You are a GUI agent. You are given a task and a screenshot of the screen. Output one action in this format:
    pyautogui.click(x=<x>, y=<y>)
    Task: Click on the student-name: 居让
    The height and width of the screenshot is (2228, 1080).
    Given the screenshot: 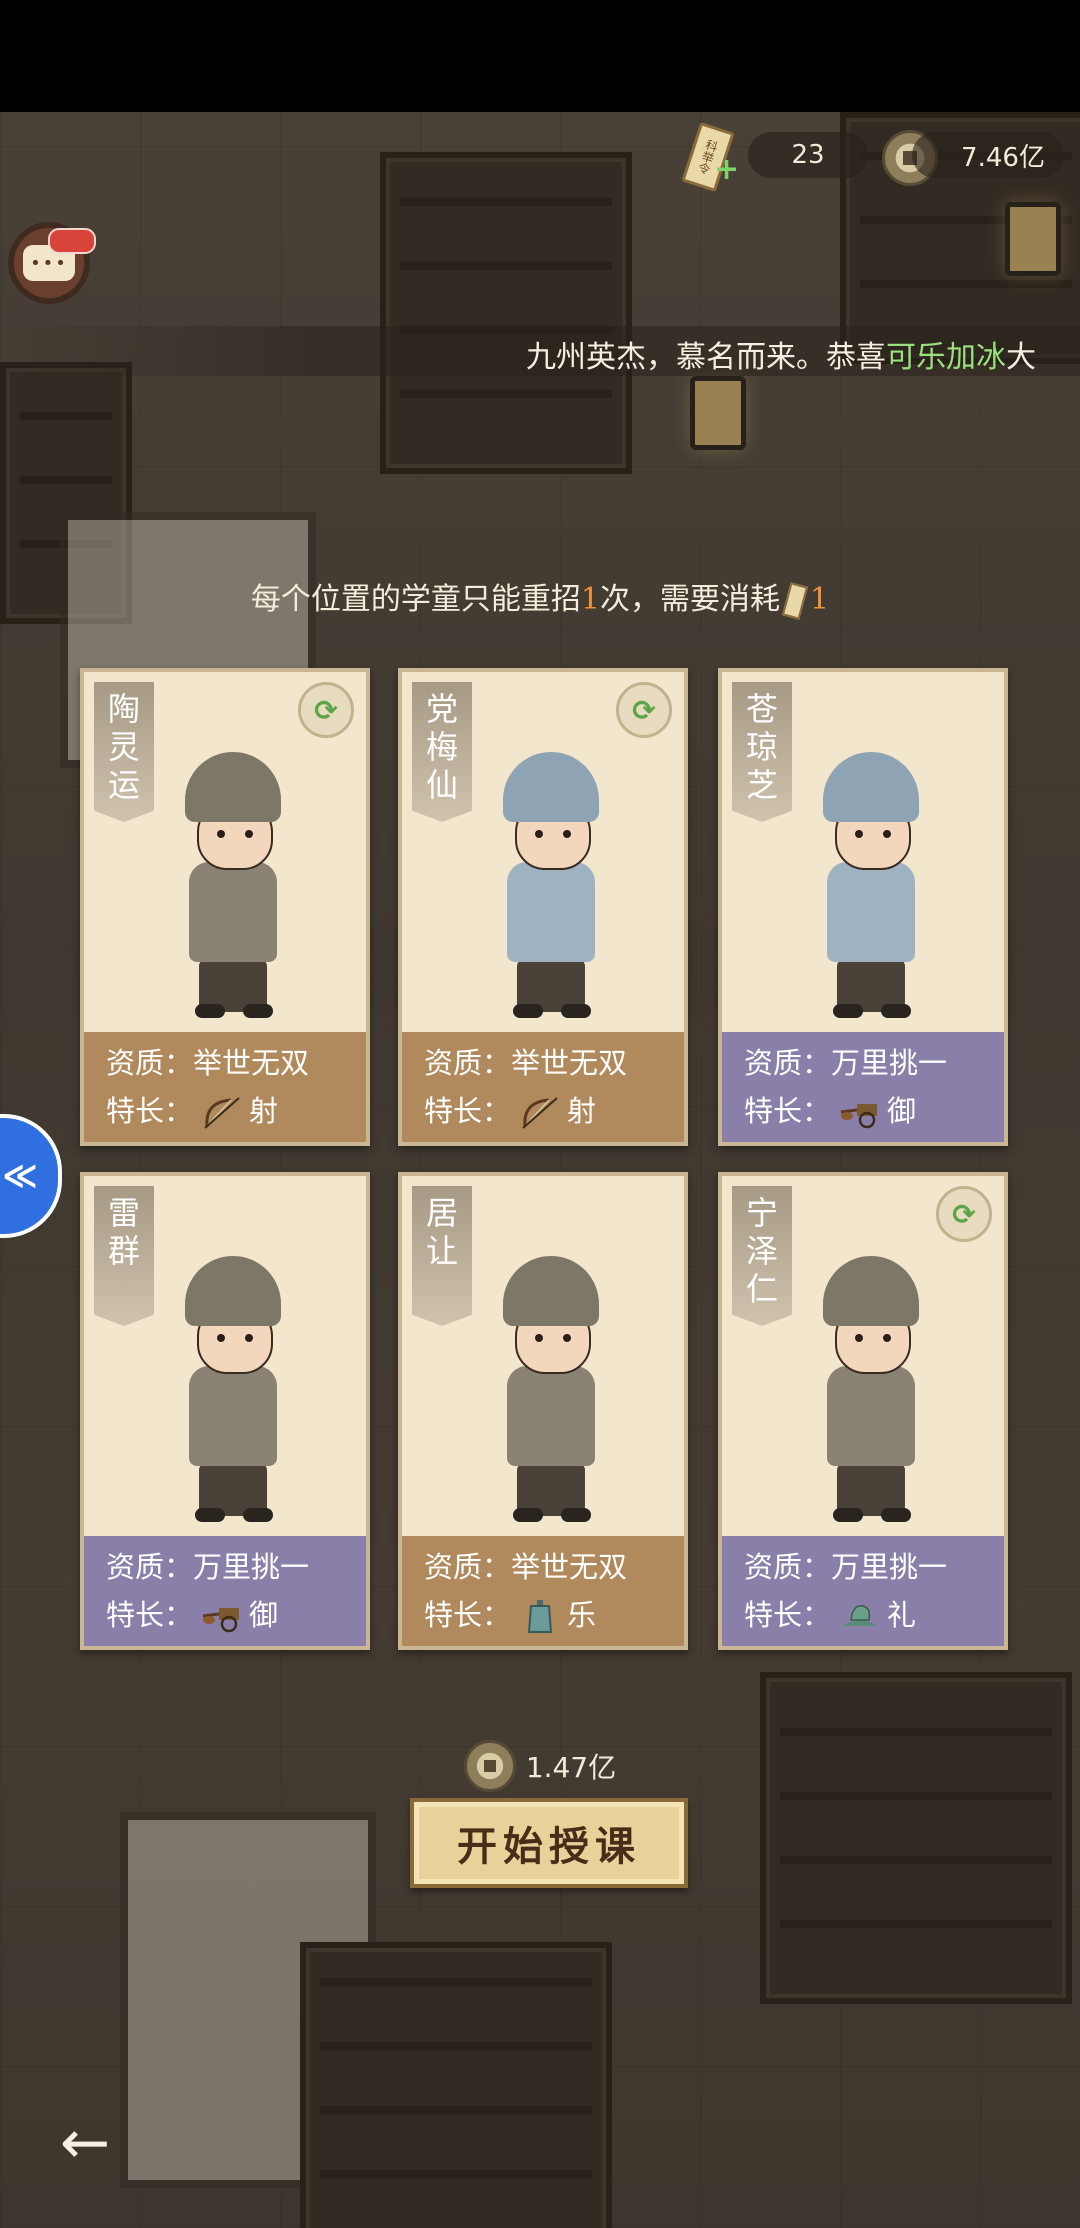 What is the action you would take?
    pyautogui.click(x=441, y=1232)
    